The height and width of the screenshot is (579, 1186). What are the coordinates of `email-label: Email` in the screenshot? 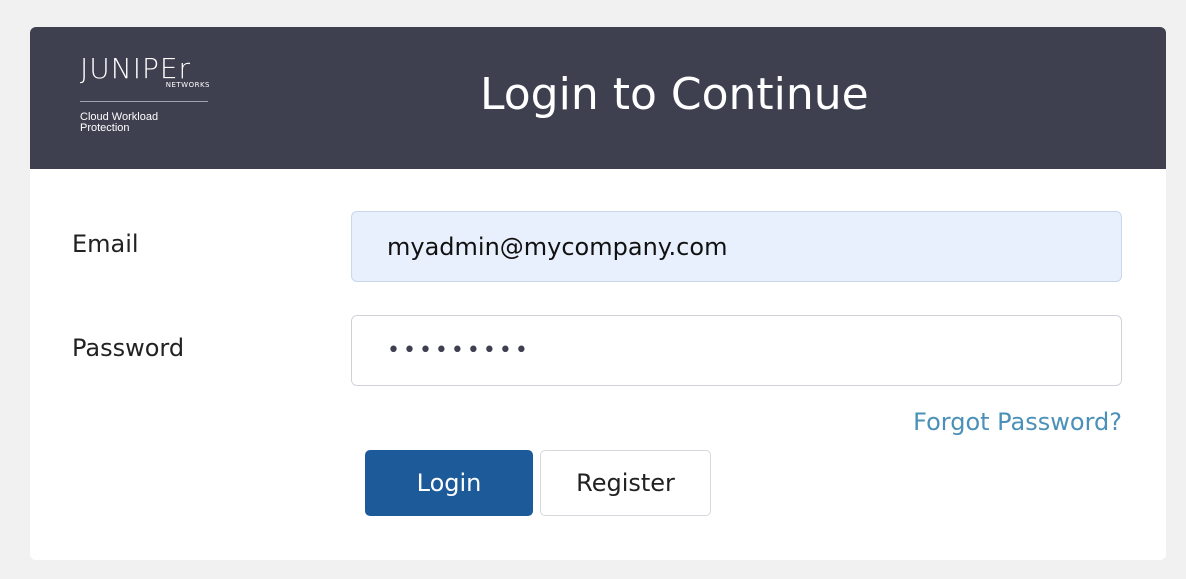 It's located at (105, 244).